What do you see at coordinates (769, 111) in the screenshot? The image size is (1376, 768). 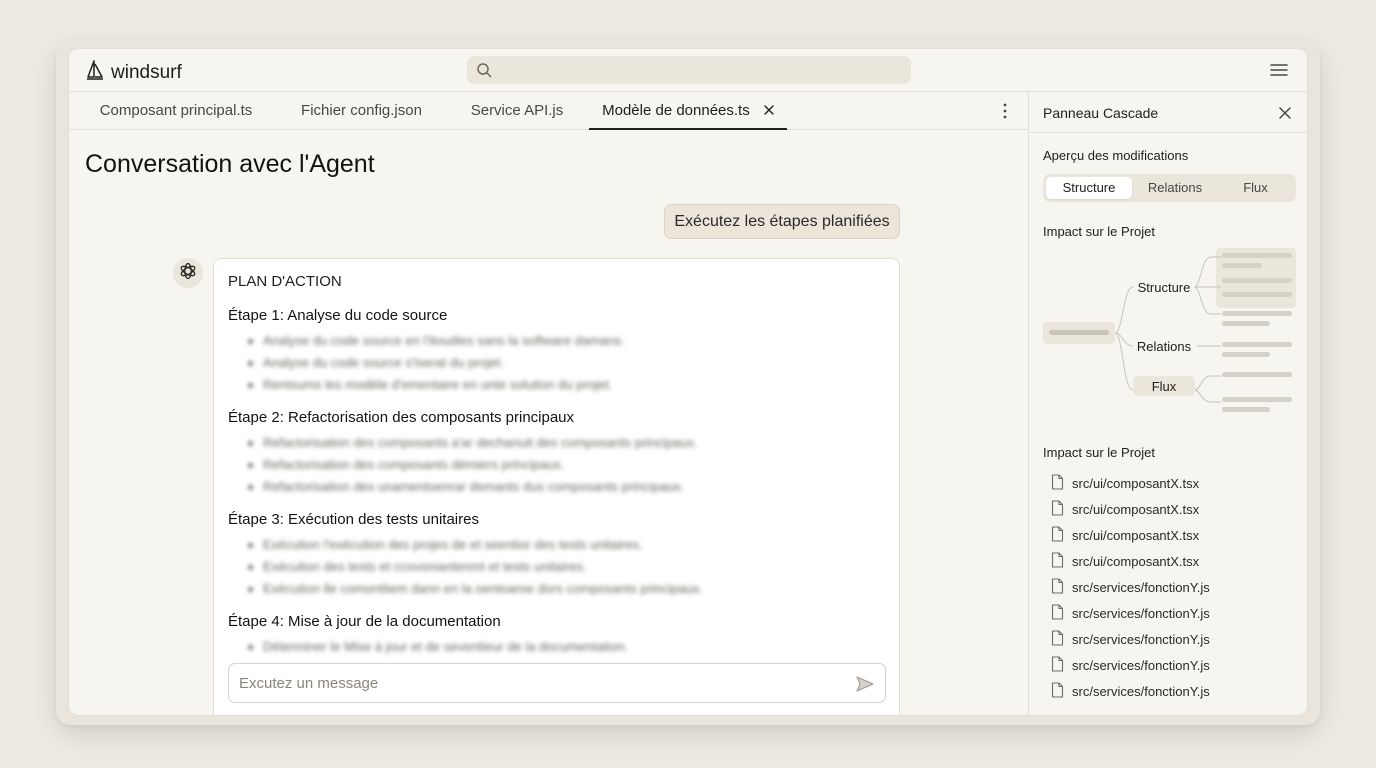 I see `close-tab-icon` at bounding box center [769, 111].